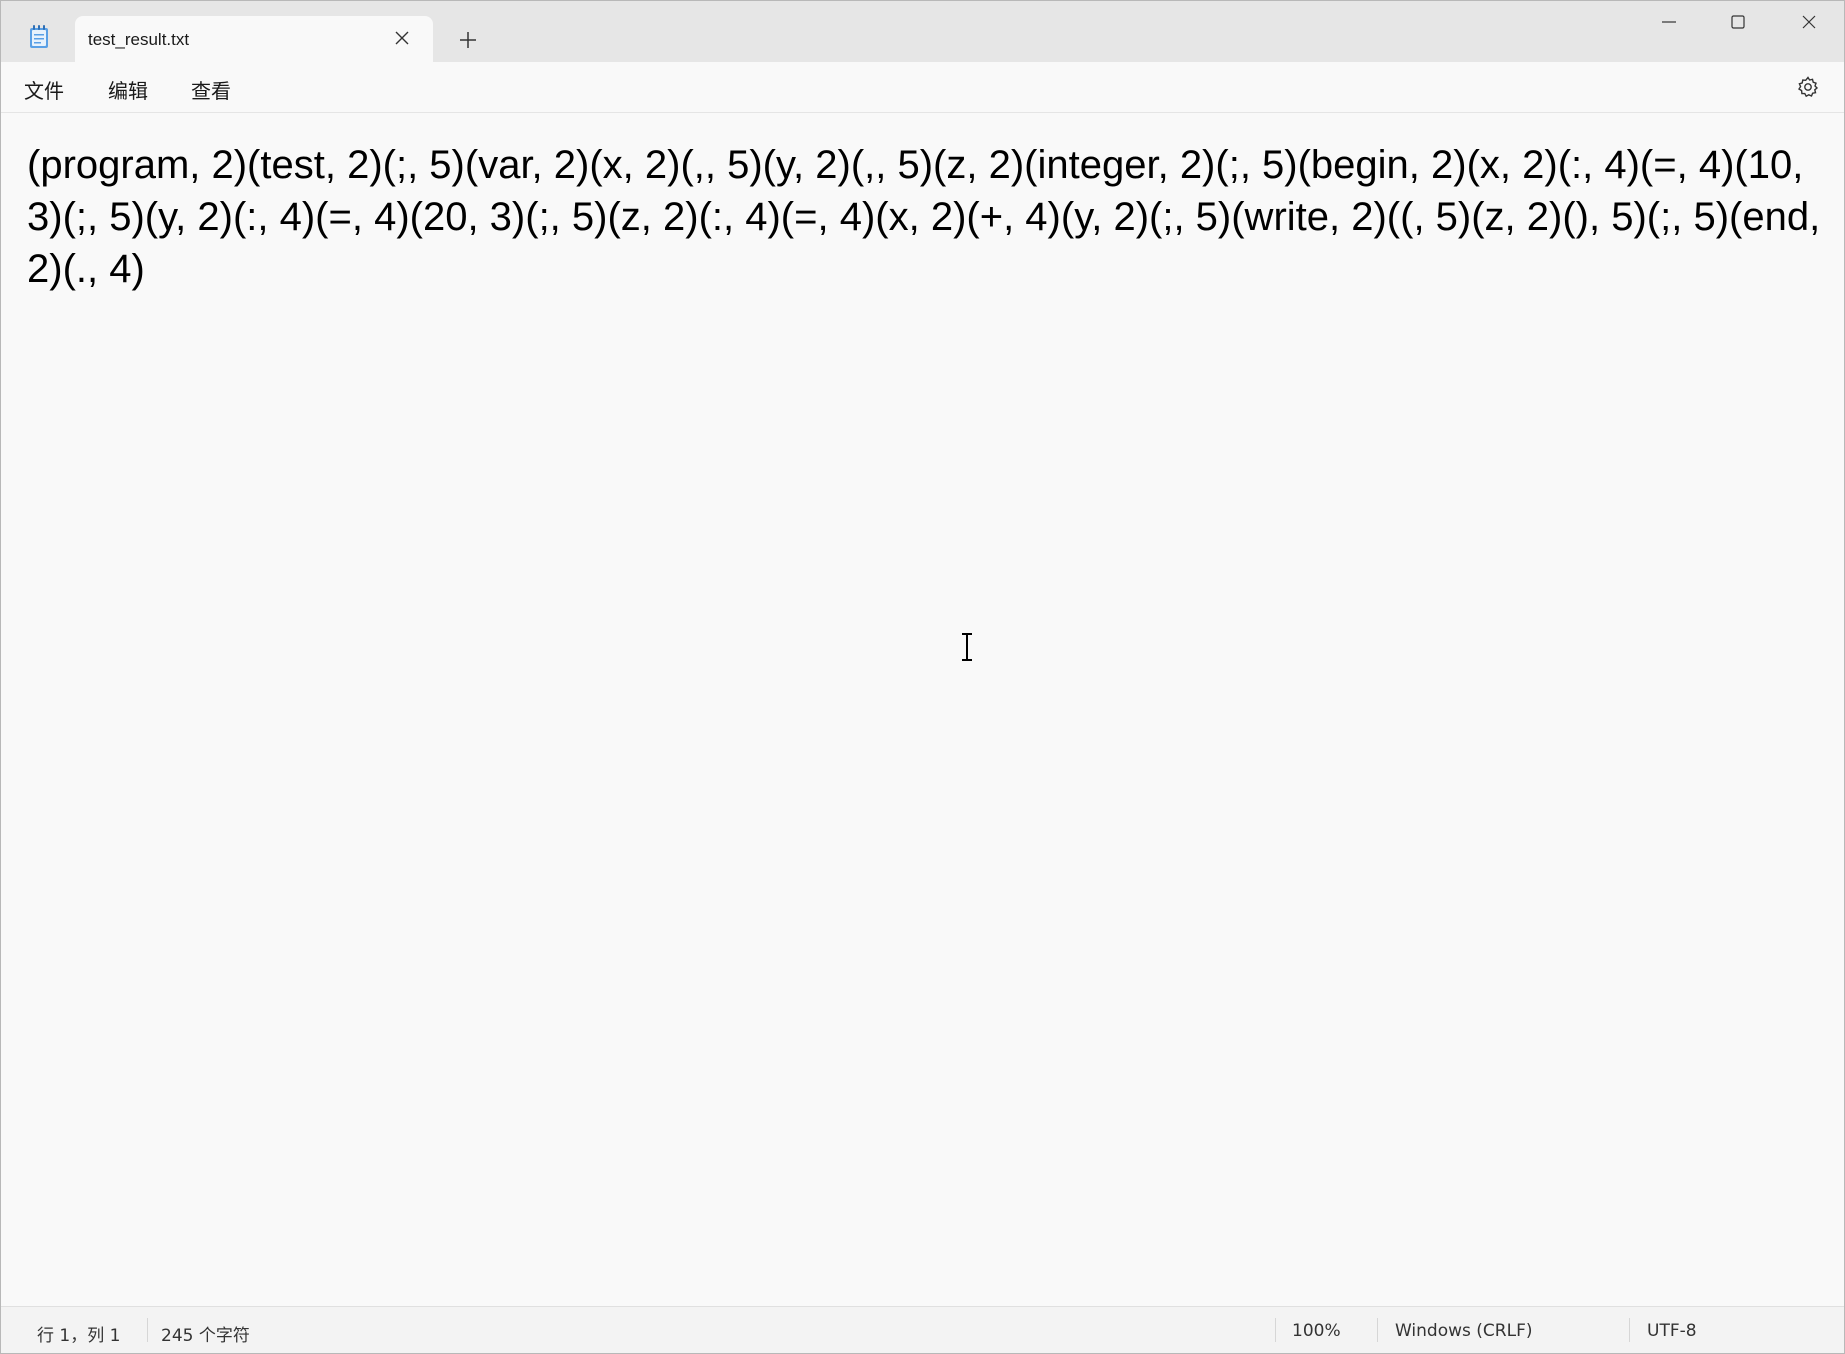 The width and height of the screenshot is (1845, 1354). Describe the element at coordinates (254, 39) in the screenshot. I see `tab-test-result: test_result.txt` at that location.